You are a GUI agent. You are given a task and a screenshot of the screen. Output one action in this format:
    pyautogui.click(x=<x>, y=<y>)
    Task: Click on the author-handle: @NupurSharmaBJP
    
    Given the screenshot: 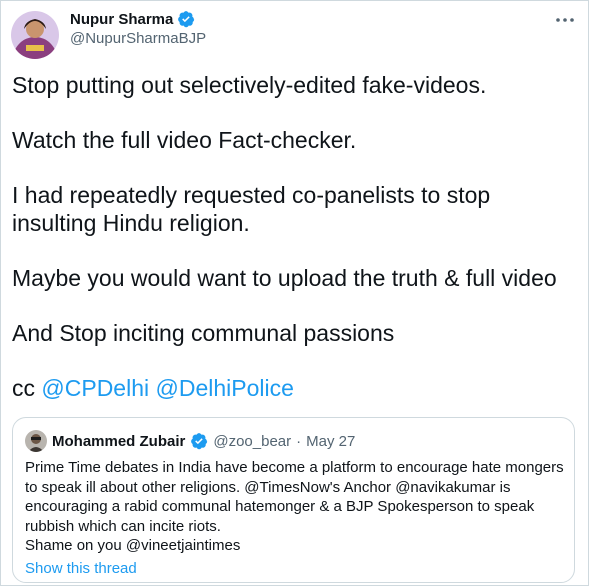 What is the action you would take?
    pyautogui.click(x=138, y=38)
    